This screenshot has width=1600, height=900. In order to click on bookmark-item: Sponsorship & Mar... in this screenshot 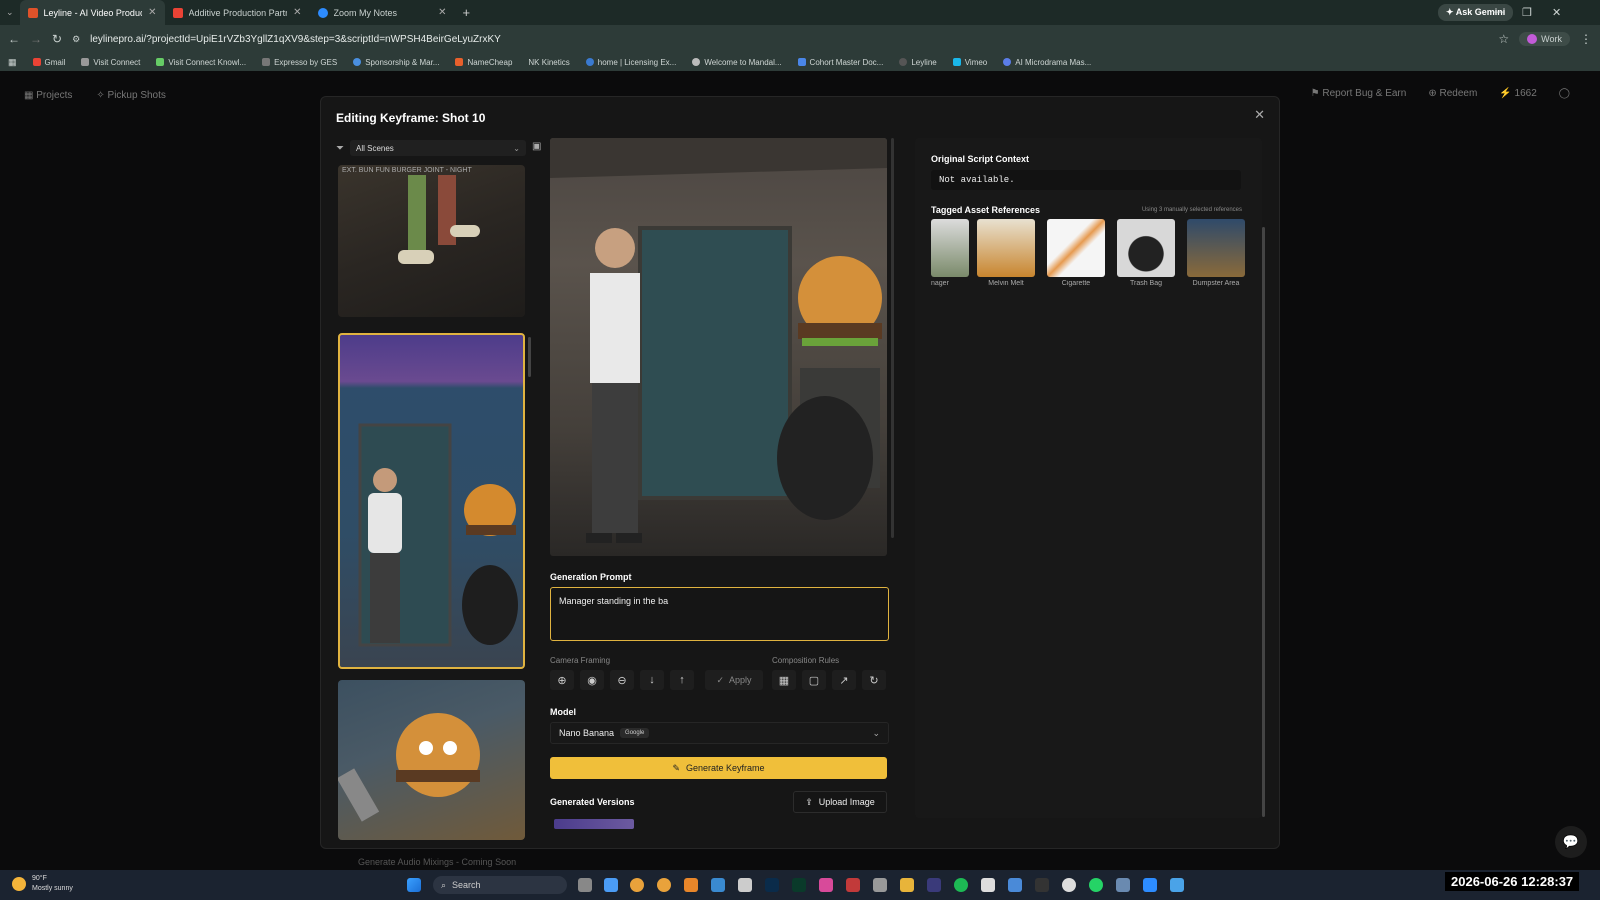, I will do `click(396, 62)`.